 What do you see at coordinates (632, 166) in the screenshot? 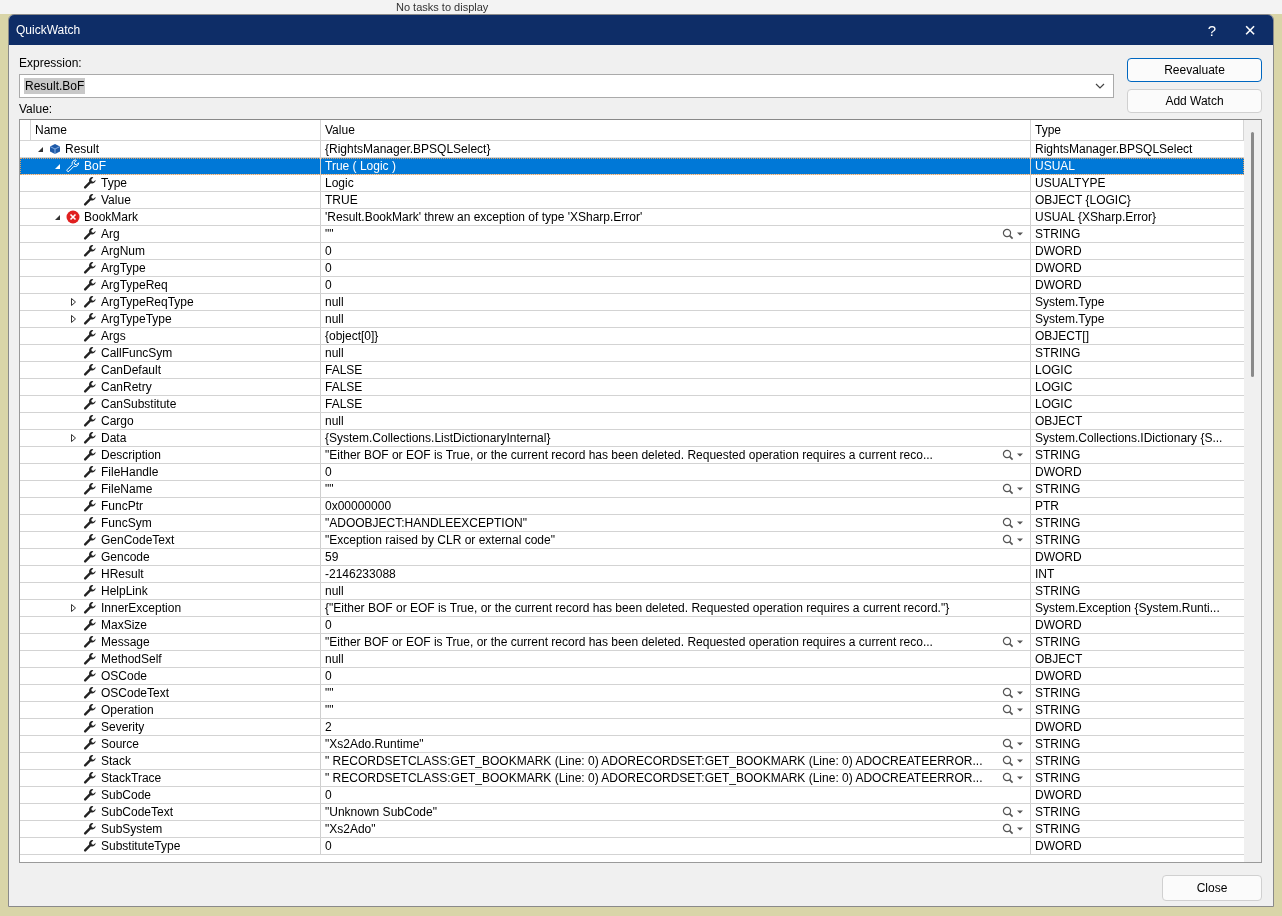
I see `tree-row: BoF True ( Logic ) USUAL` at bounding box center [632, 166].